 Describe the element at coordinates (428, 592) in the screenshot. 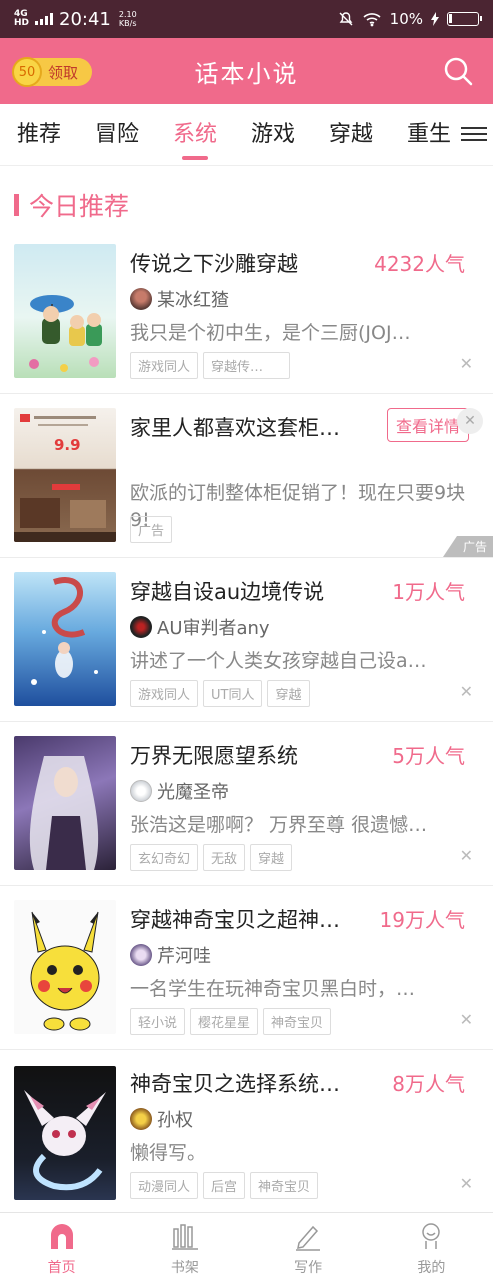

I see `popularity: 1万人气` at that location.